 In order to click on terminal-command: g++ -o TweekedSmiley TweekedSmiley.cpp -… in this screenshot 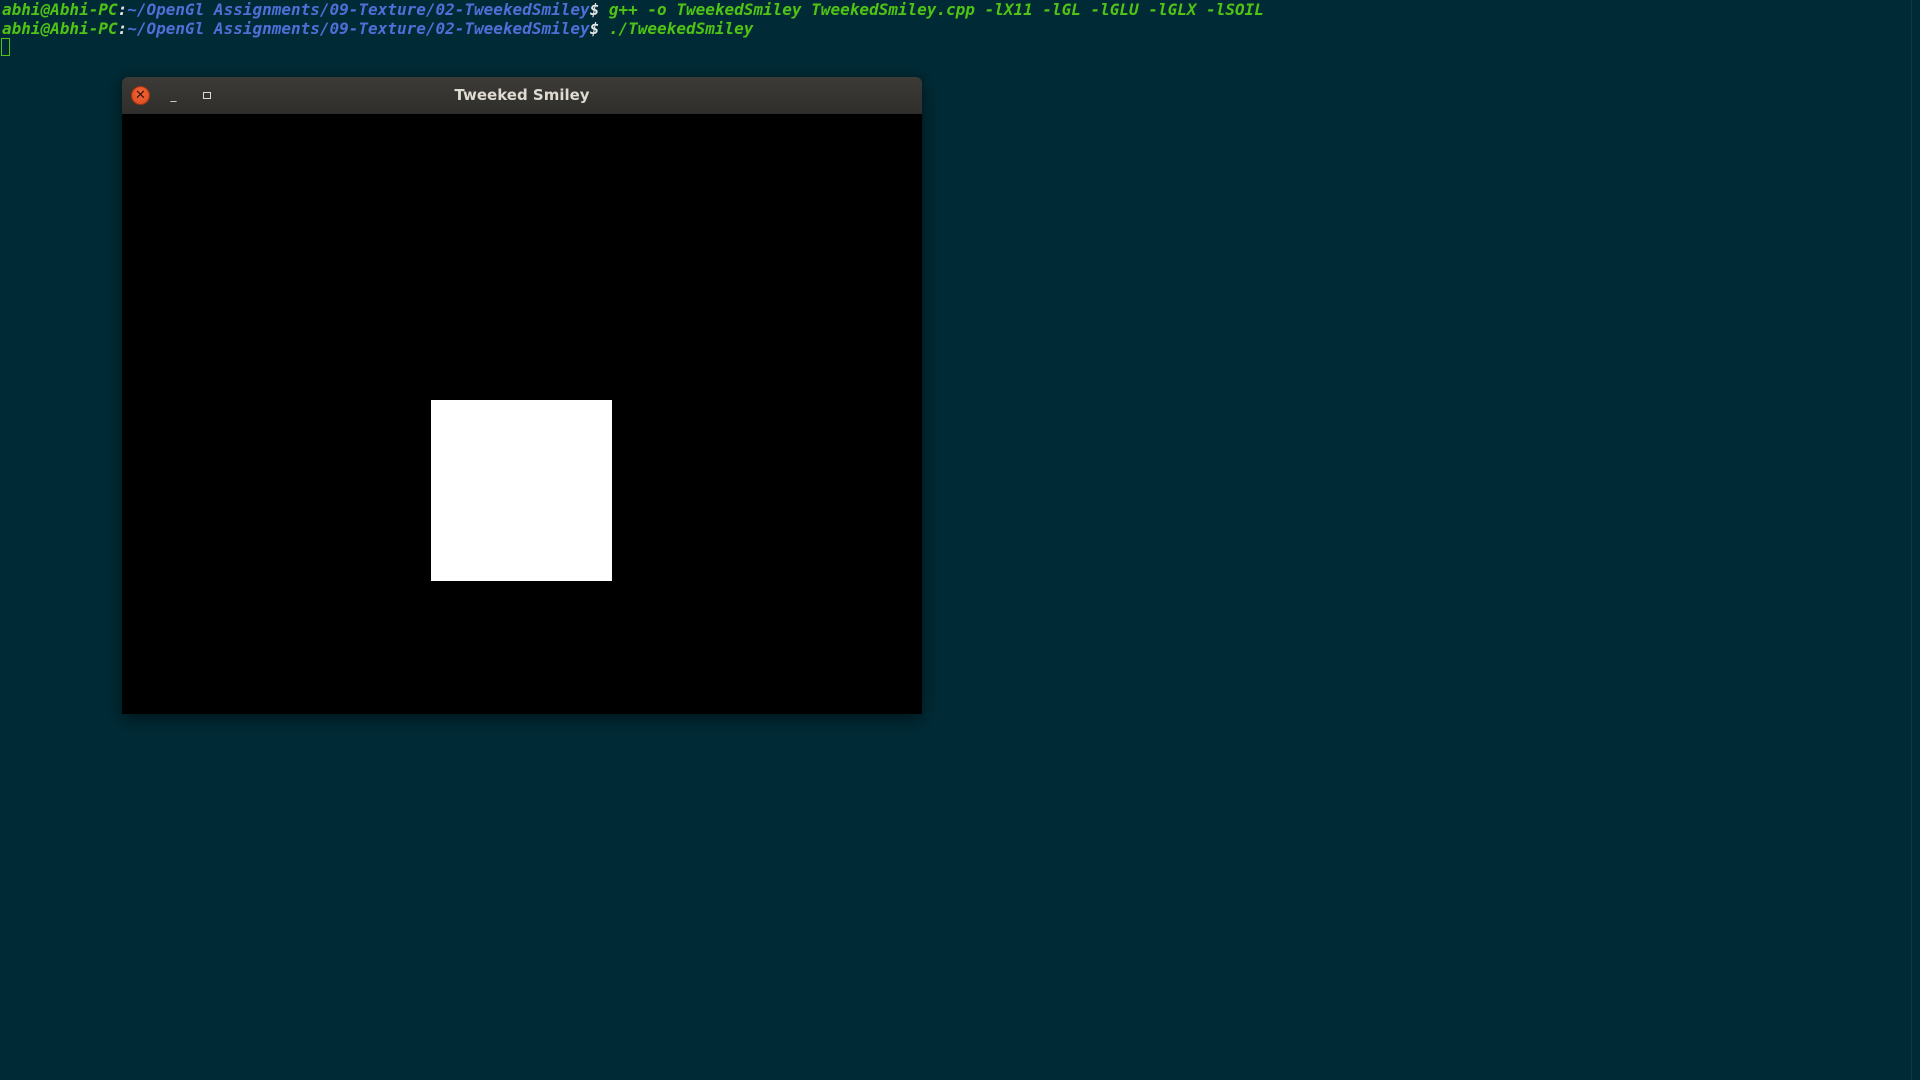, I will do `click(931, 9)`.